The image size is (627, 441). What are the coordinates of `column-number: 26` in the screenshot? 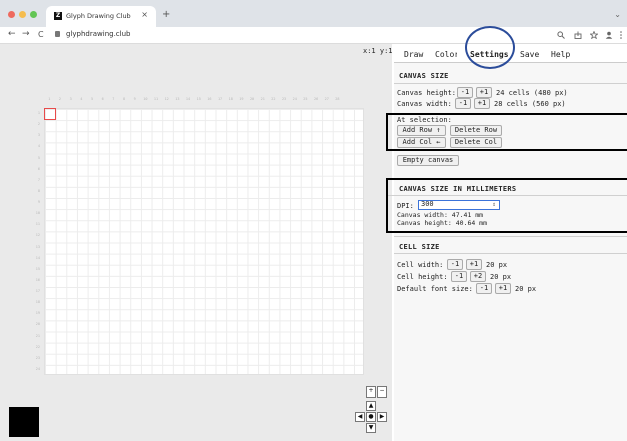 It's located at (316, 99).